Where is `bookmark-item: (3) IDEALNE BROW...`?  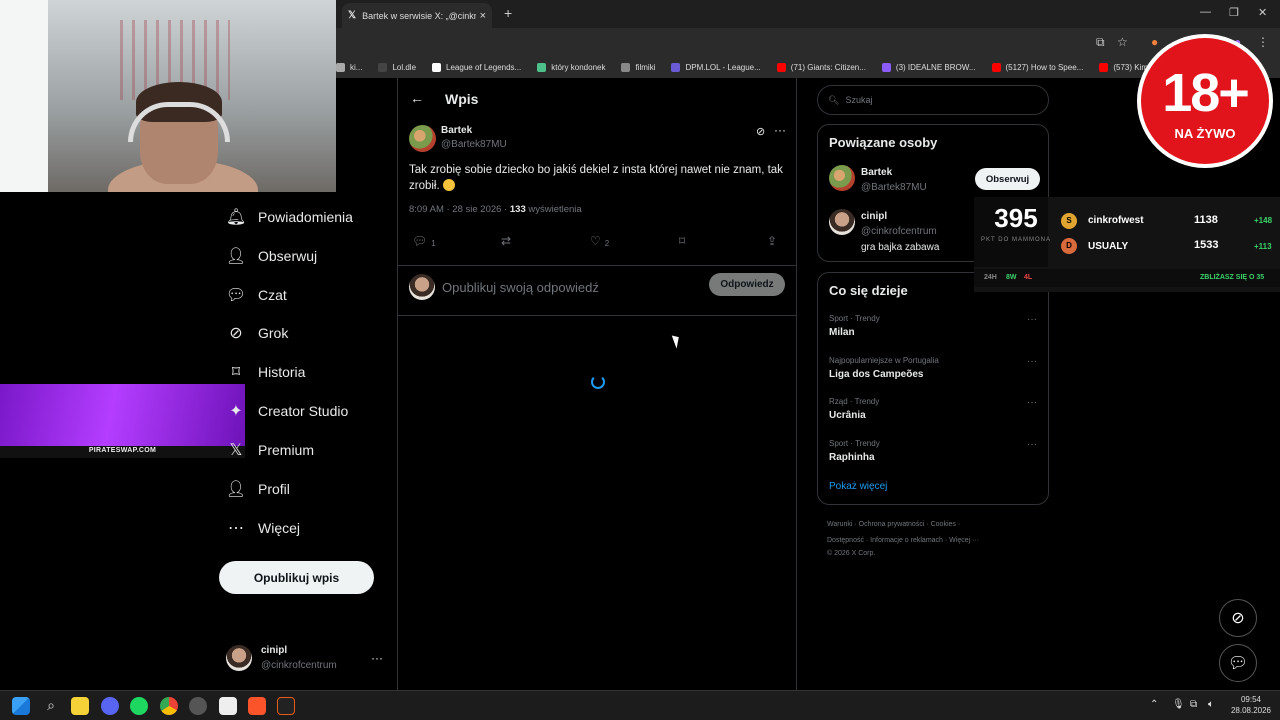
bookmark-item: (3) IDEALNE BROW... is located at coordinates (928, 67).